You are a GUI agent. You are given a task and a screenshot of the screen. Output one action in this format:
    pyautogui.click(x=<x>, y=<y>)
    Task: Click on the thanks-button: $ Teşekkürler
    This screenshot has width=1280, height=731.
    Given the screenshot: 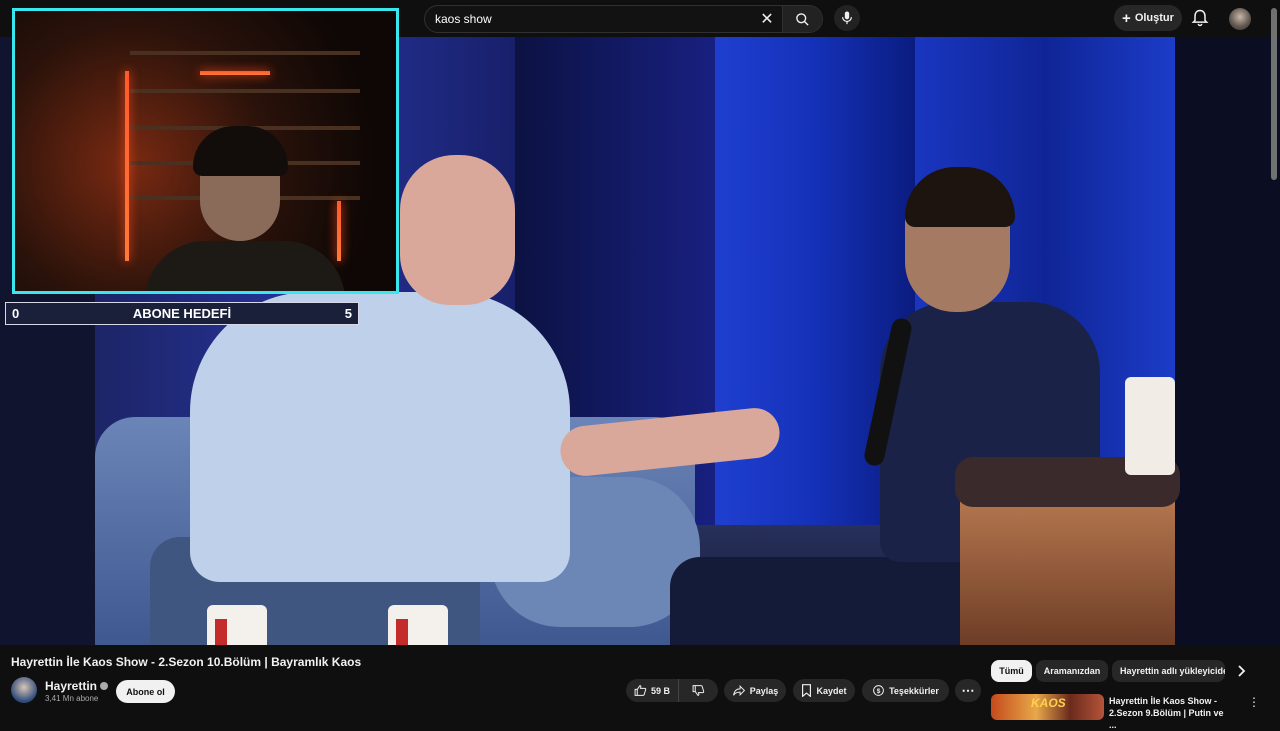 What is the action you would take?
    pyautogui.click(x=905, y=690)
    